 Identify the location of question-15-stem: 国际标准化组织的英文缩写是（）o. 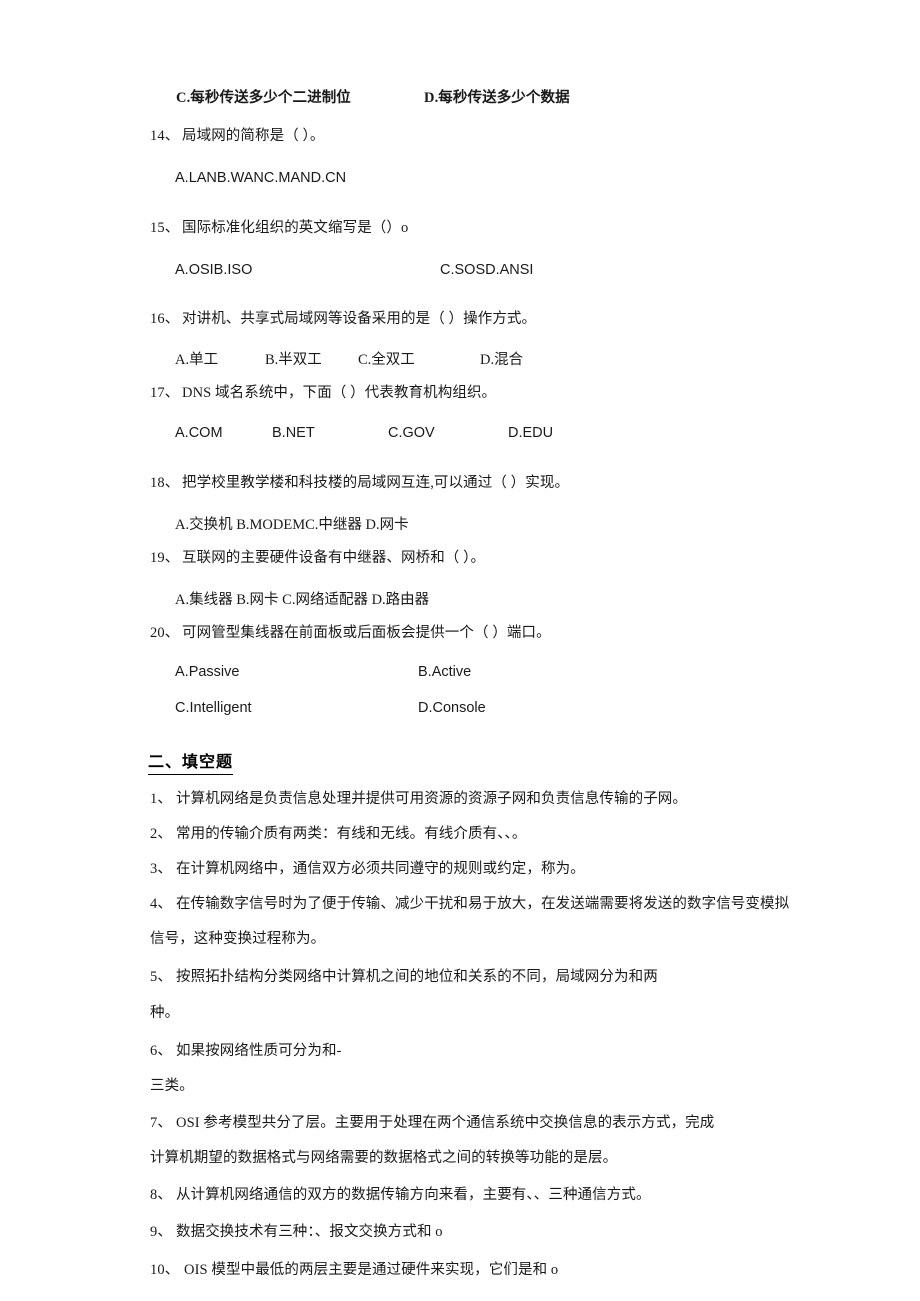
(295, 228).